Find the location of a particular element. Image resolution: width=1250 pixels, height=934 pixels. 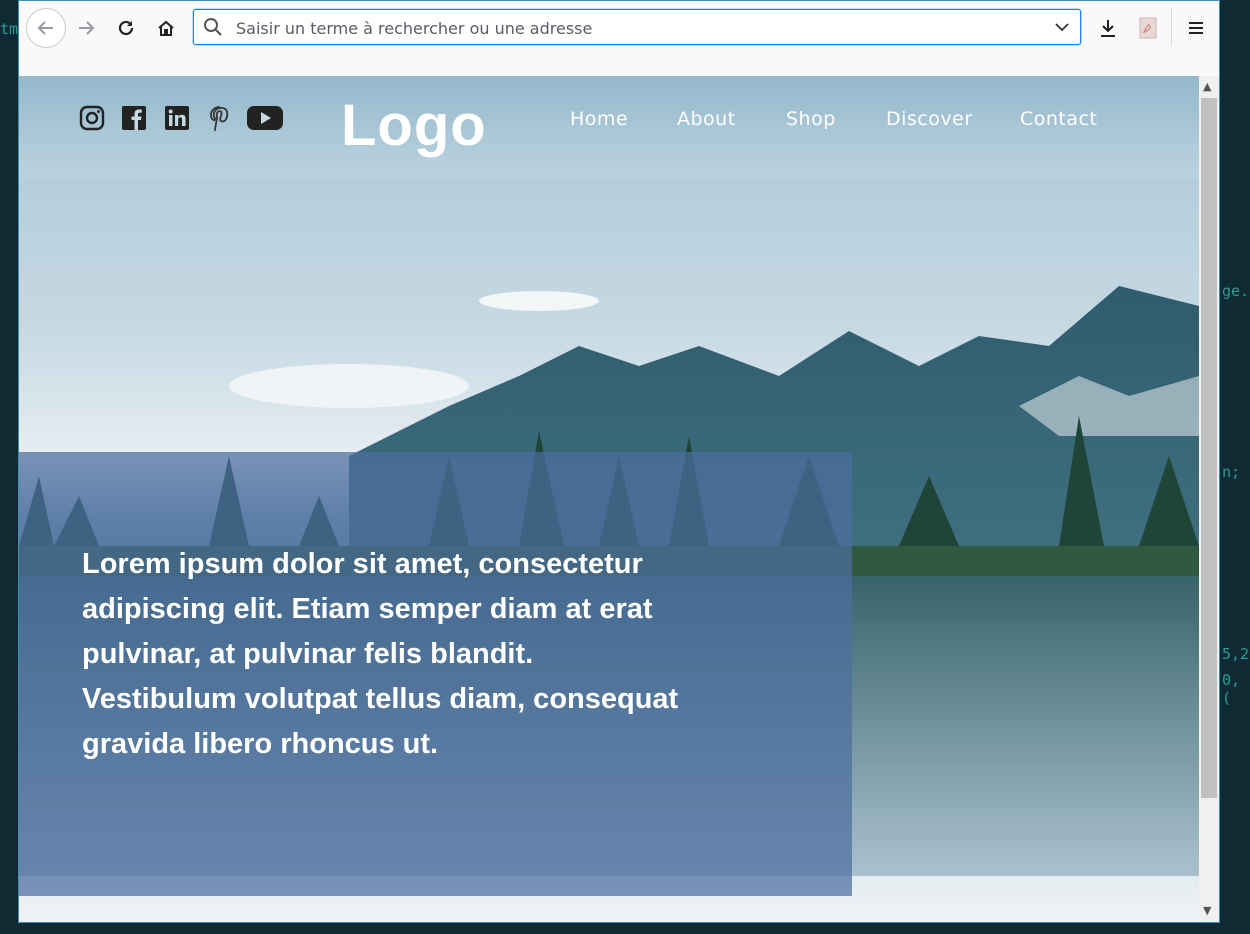

pinterest-link is located at coordinates (220, 118).